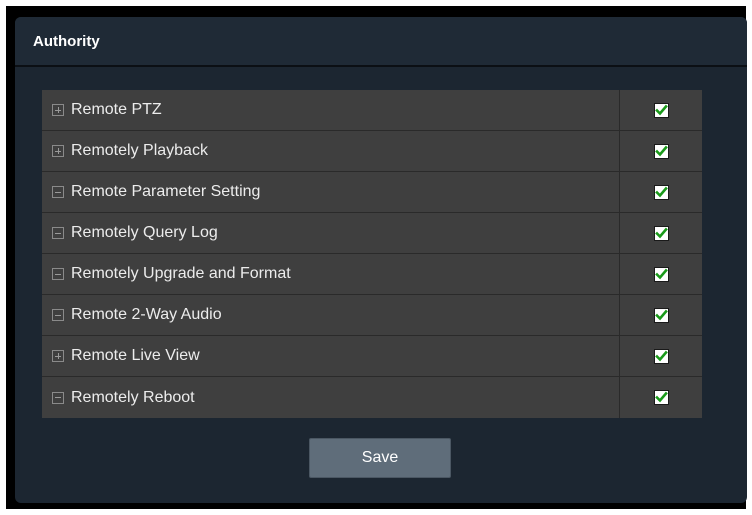  Describe the element at coordinates (133, 397) in the screenshot. I see `permission-label: Remotely Reboot` at that location.